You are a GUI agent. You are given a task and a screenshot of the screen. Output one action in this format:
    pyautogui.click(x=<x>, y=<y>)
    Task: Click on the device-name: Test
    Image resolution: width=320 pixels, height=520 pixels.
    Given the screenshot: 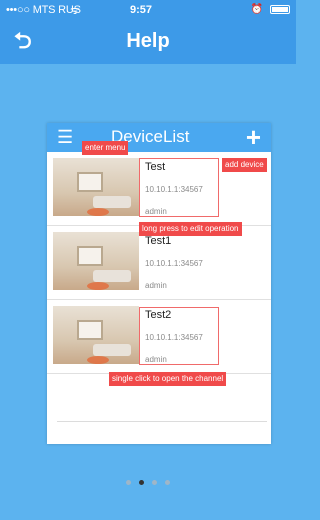 What is the action you would take?
    pyautogui.click(x=155, y=167)
    